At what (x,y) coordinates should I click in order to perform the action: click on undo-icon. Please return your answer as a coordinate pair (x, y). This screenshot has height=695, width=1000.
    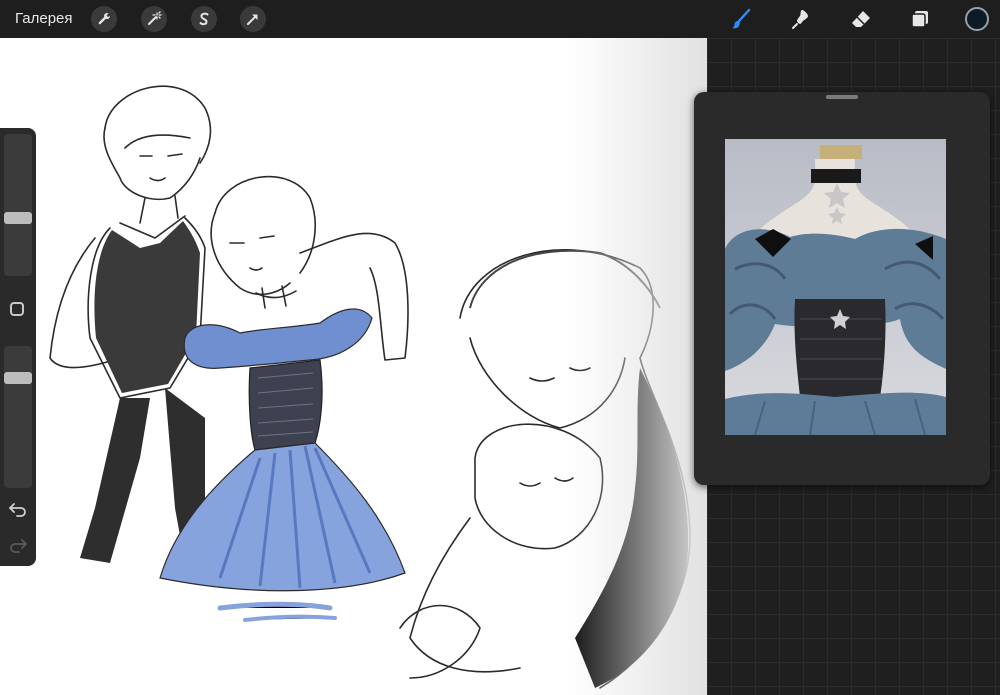
    Looking at the image, I should click on (18, 509).